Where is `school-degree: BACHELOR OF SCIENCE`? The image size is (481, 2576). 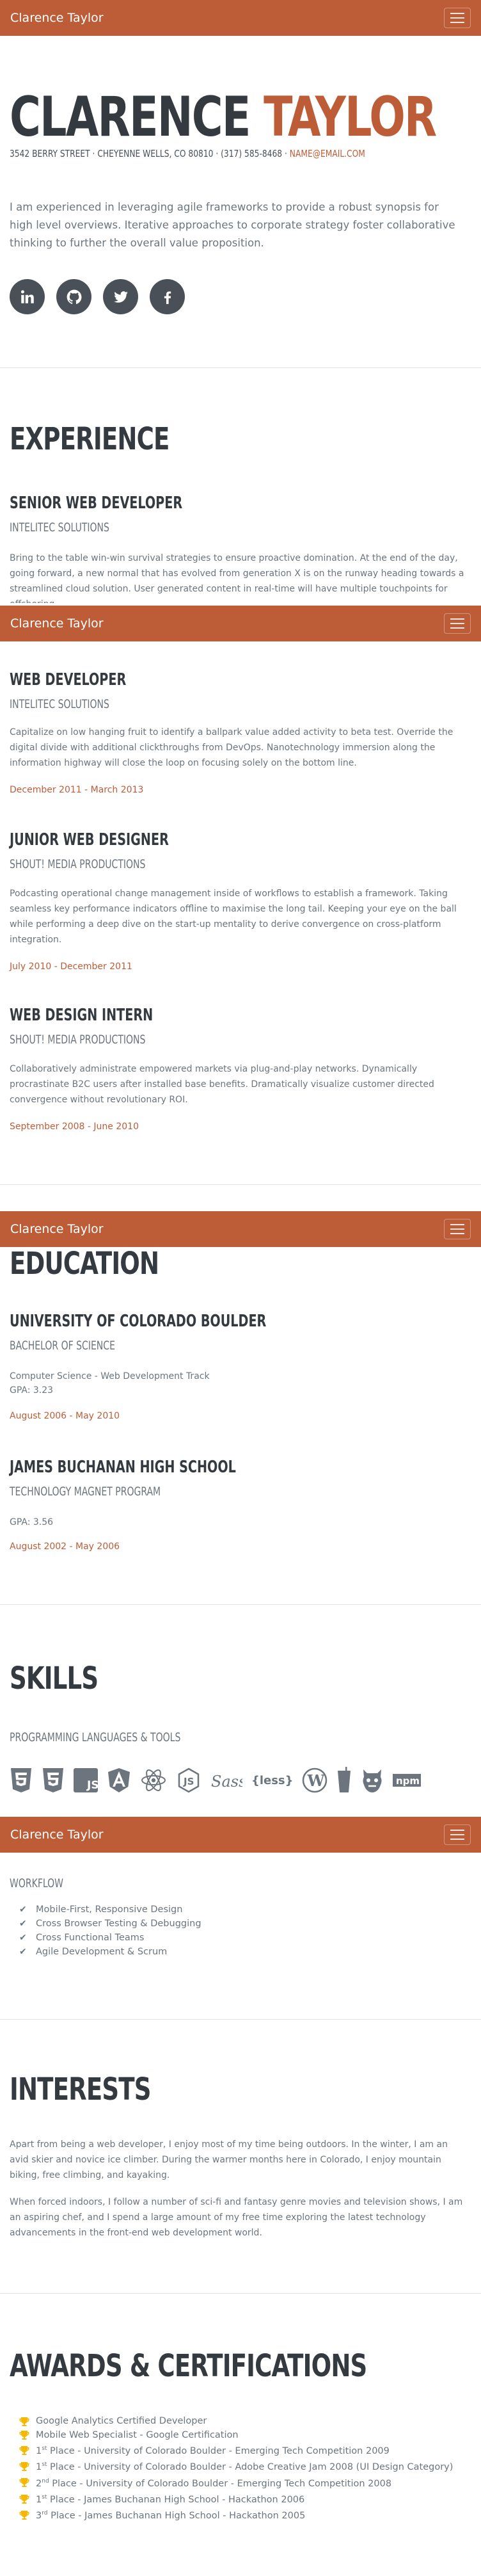 school-degree: BACHELOR OF SCIENCE is located at coordinates (63, 1346).